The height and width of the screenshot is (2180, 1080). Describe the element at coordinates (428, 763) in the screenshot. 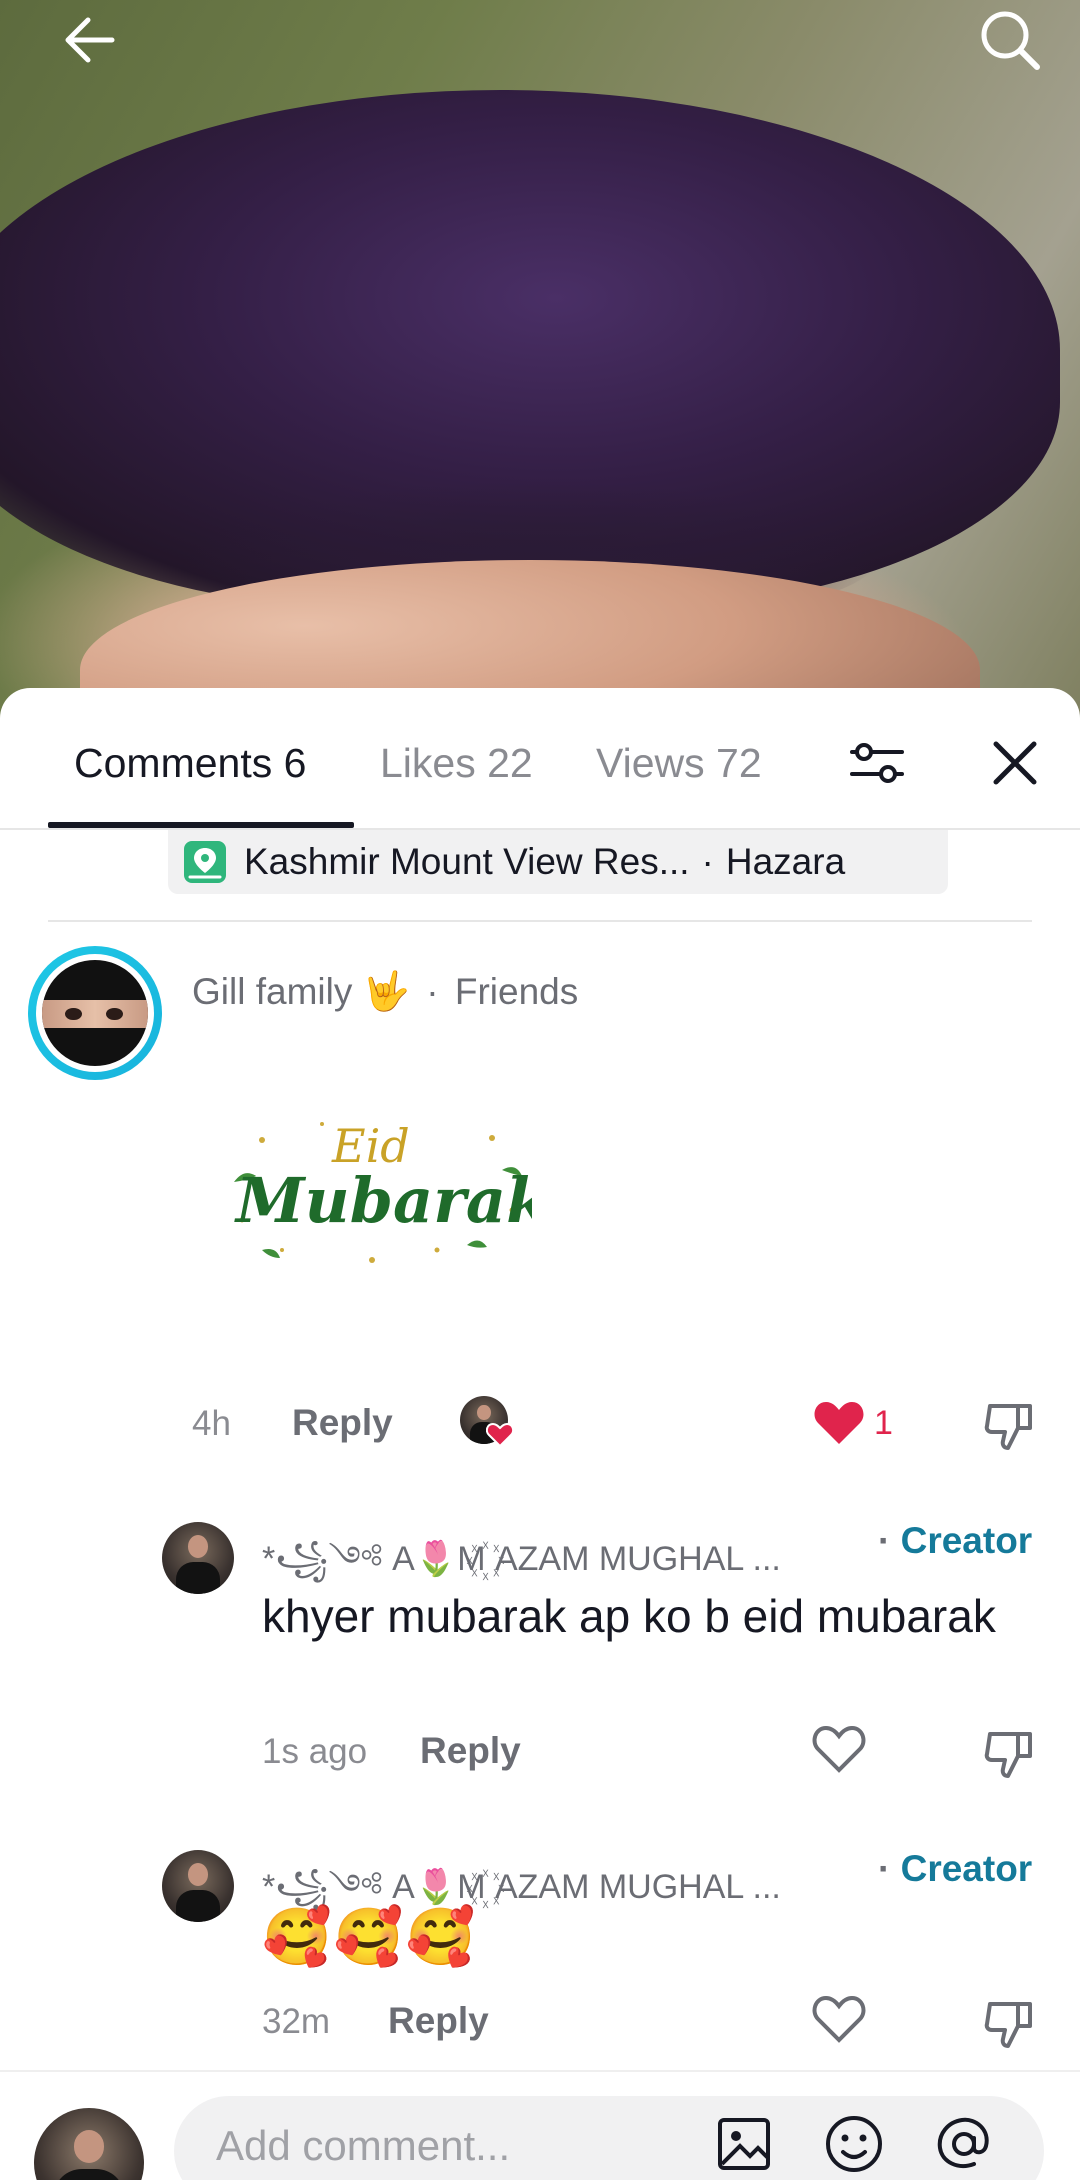

I see `tab-label: Likes` at that location.